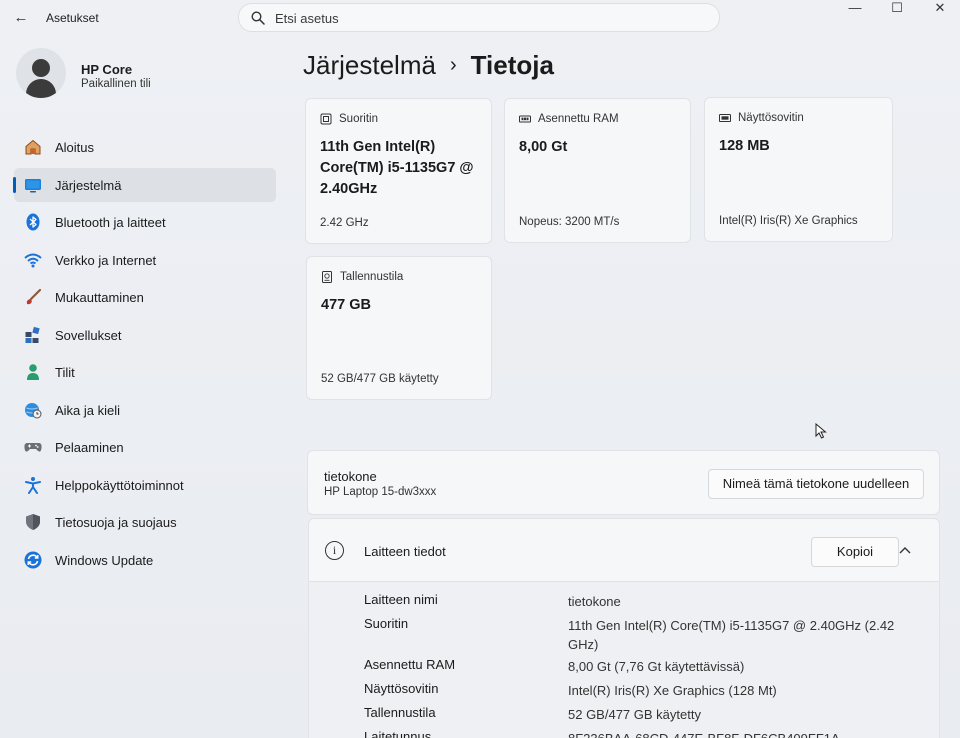 This screenshot has height=738, width=960. What do you see at coordinates (485, 18) in the screenshot?
I see `search-input` at bounding box center [485, 18].